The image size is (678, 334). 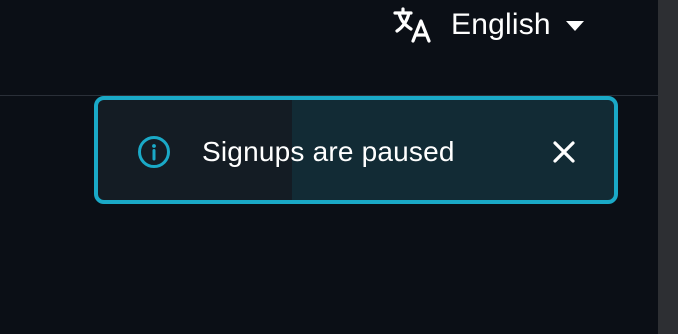 I want to click on language-label: English, so click(x=501, y=24).